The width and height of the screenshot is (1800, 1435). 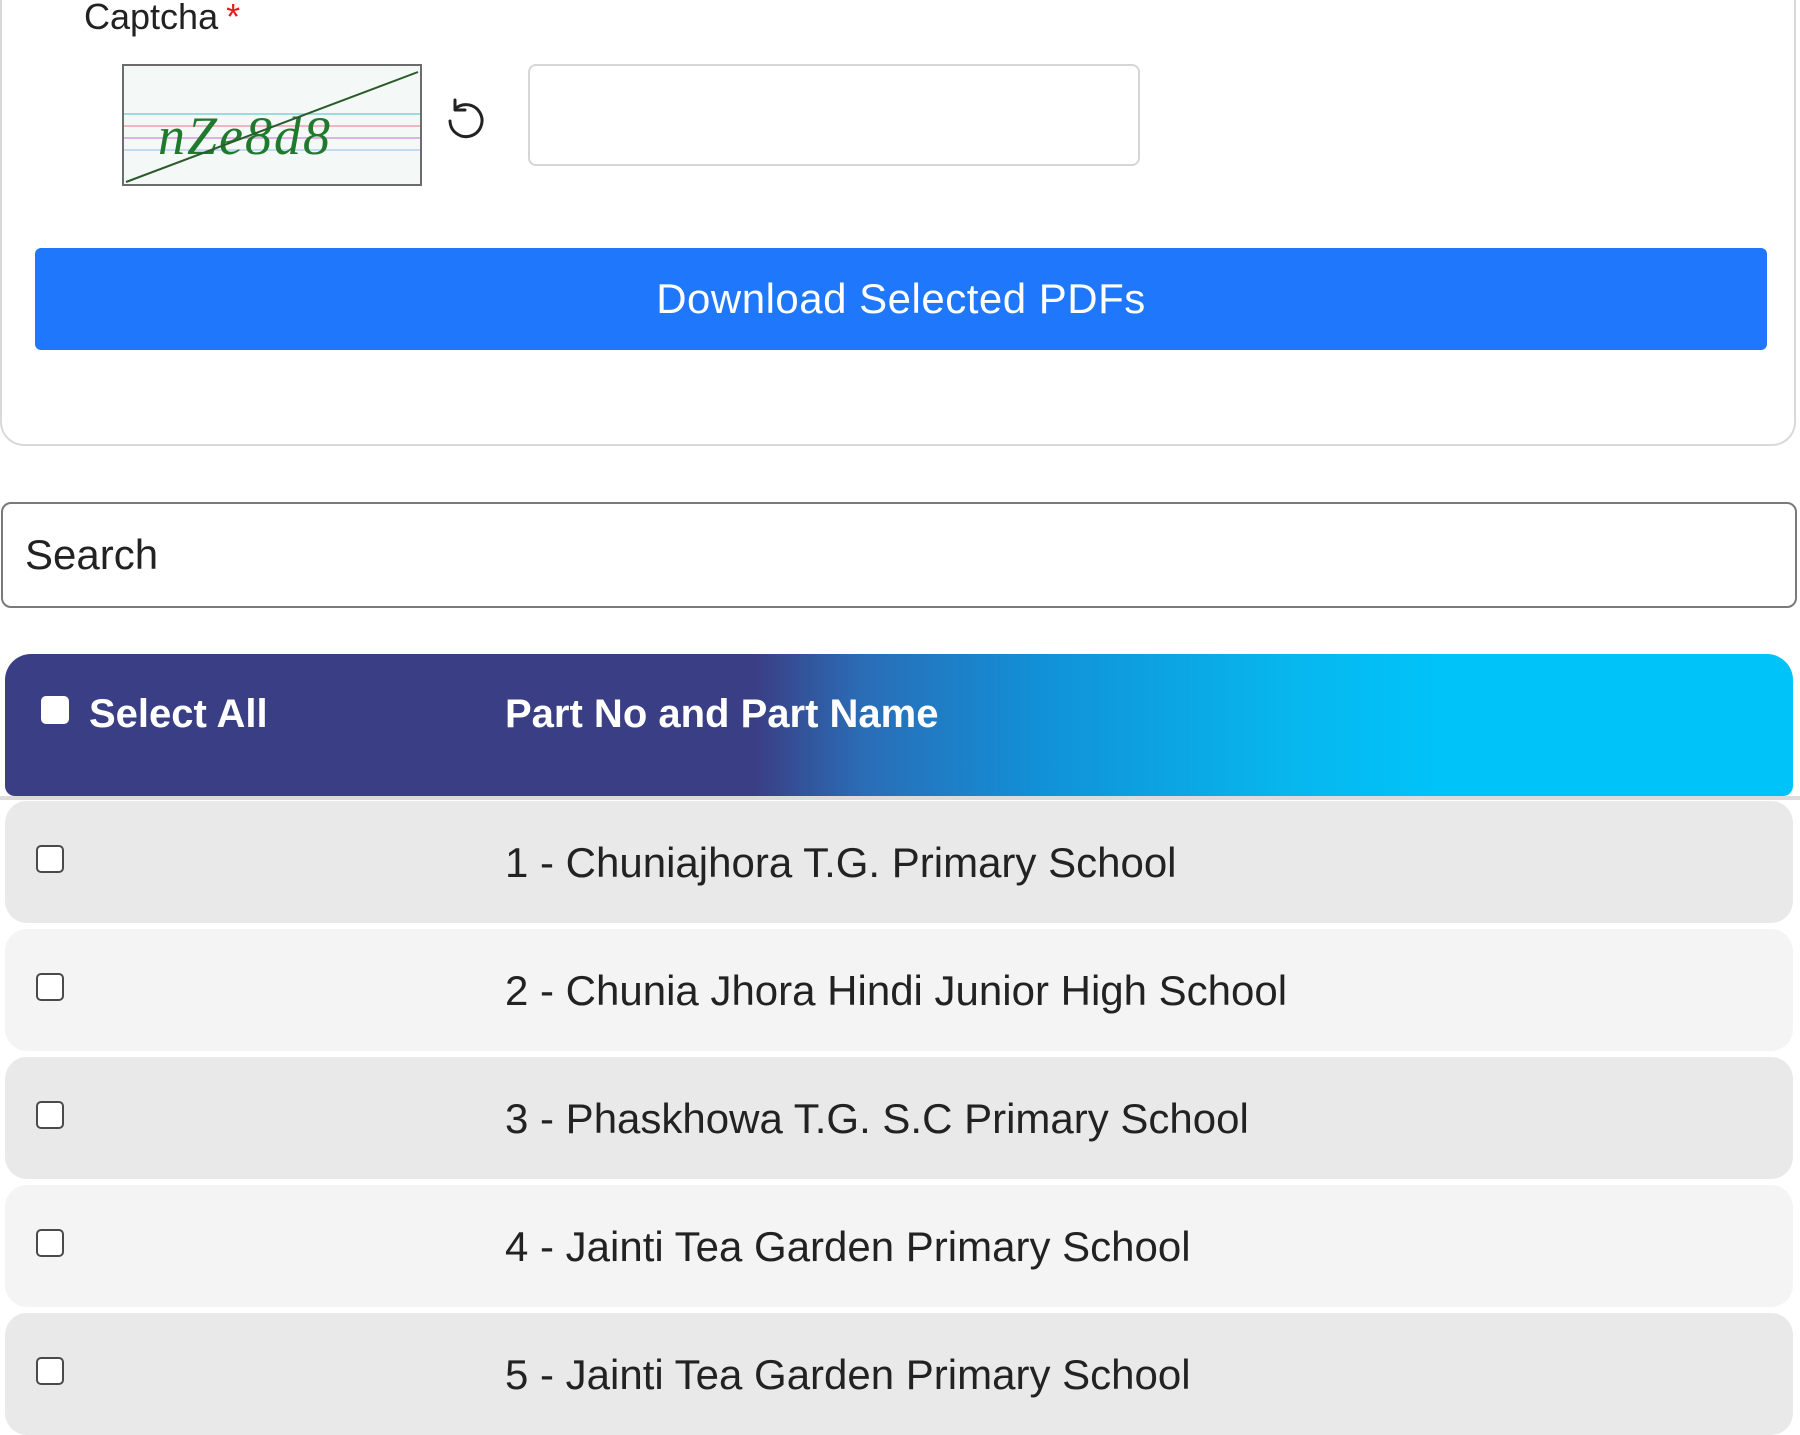 I want to click on search-input, so click(x=899, y=555).